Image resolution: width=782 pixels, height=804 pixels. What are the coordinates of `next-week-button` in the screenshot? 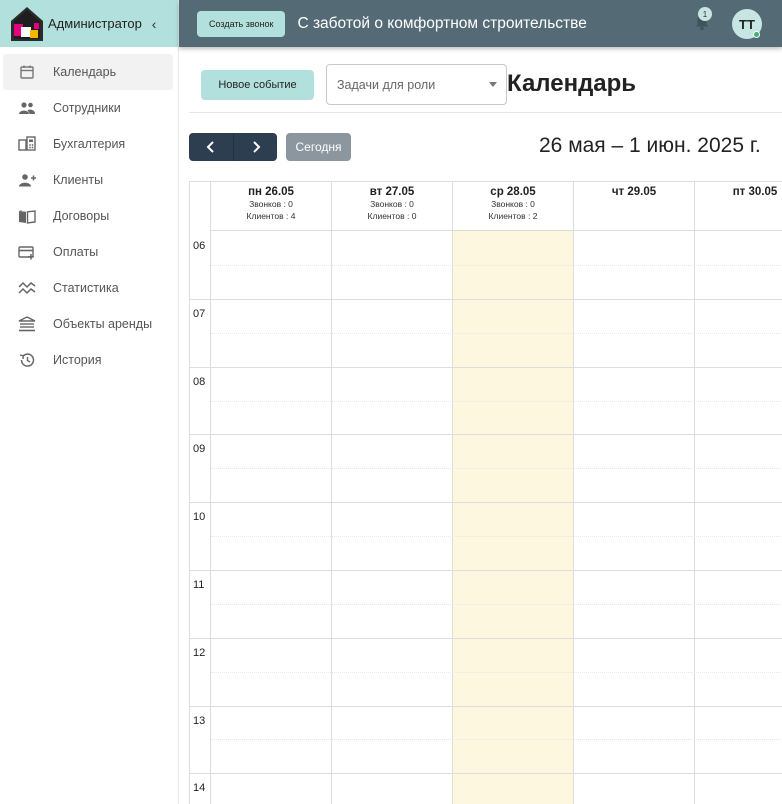 It's located at (255, 147).